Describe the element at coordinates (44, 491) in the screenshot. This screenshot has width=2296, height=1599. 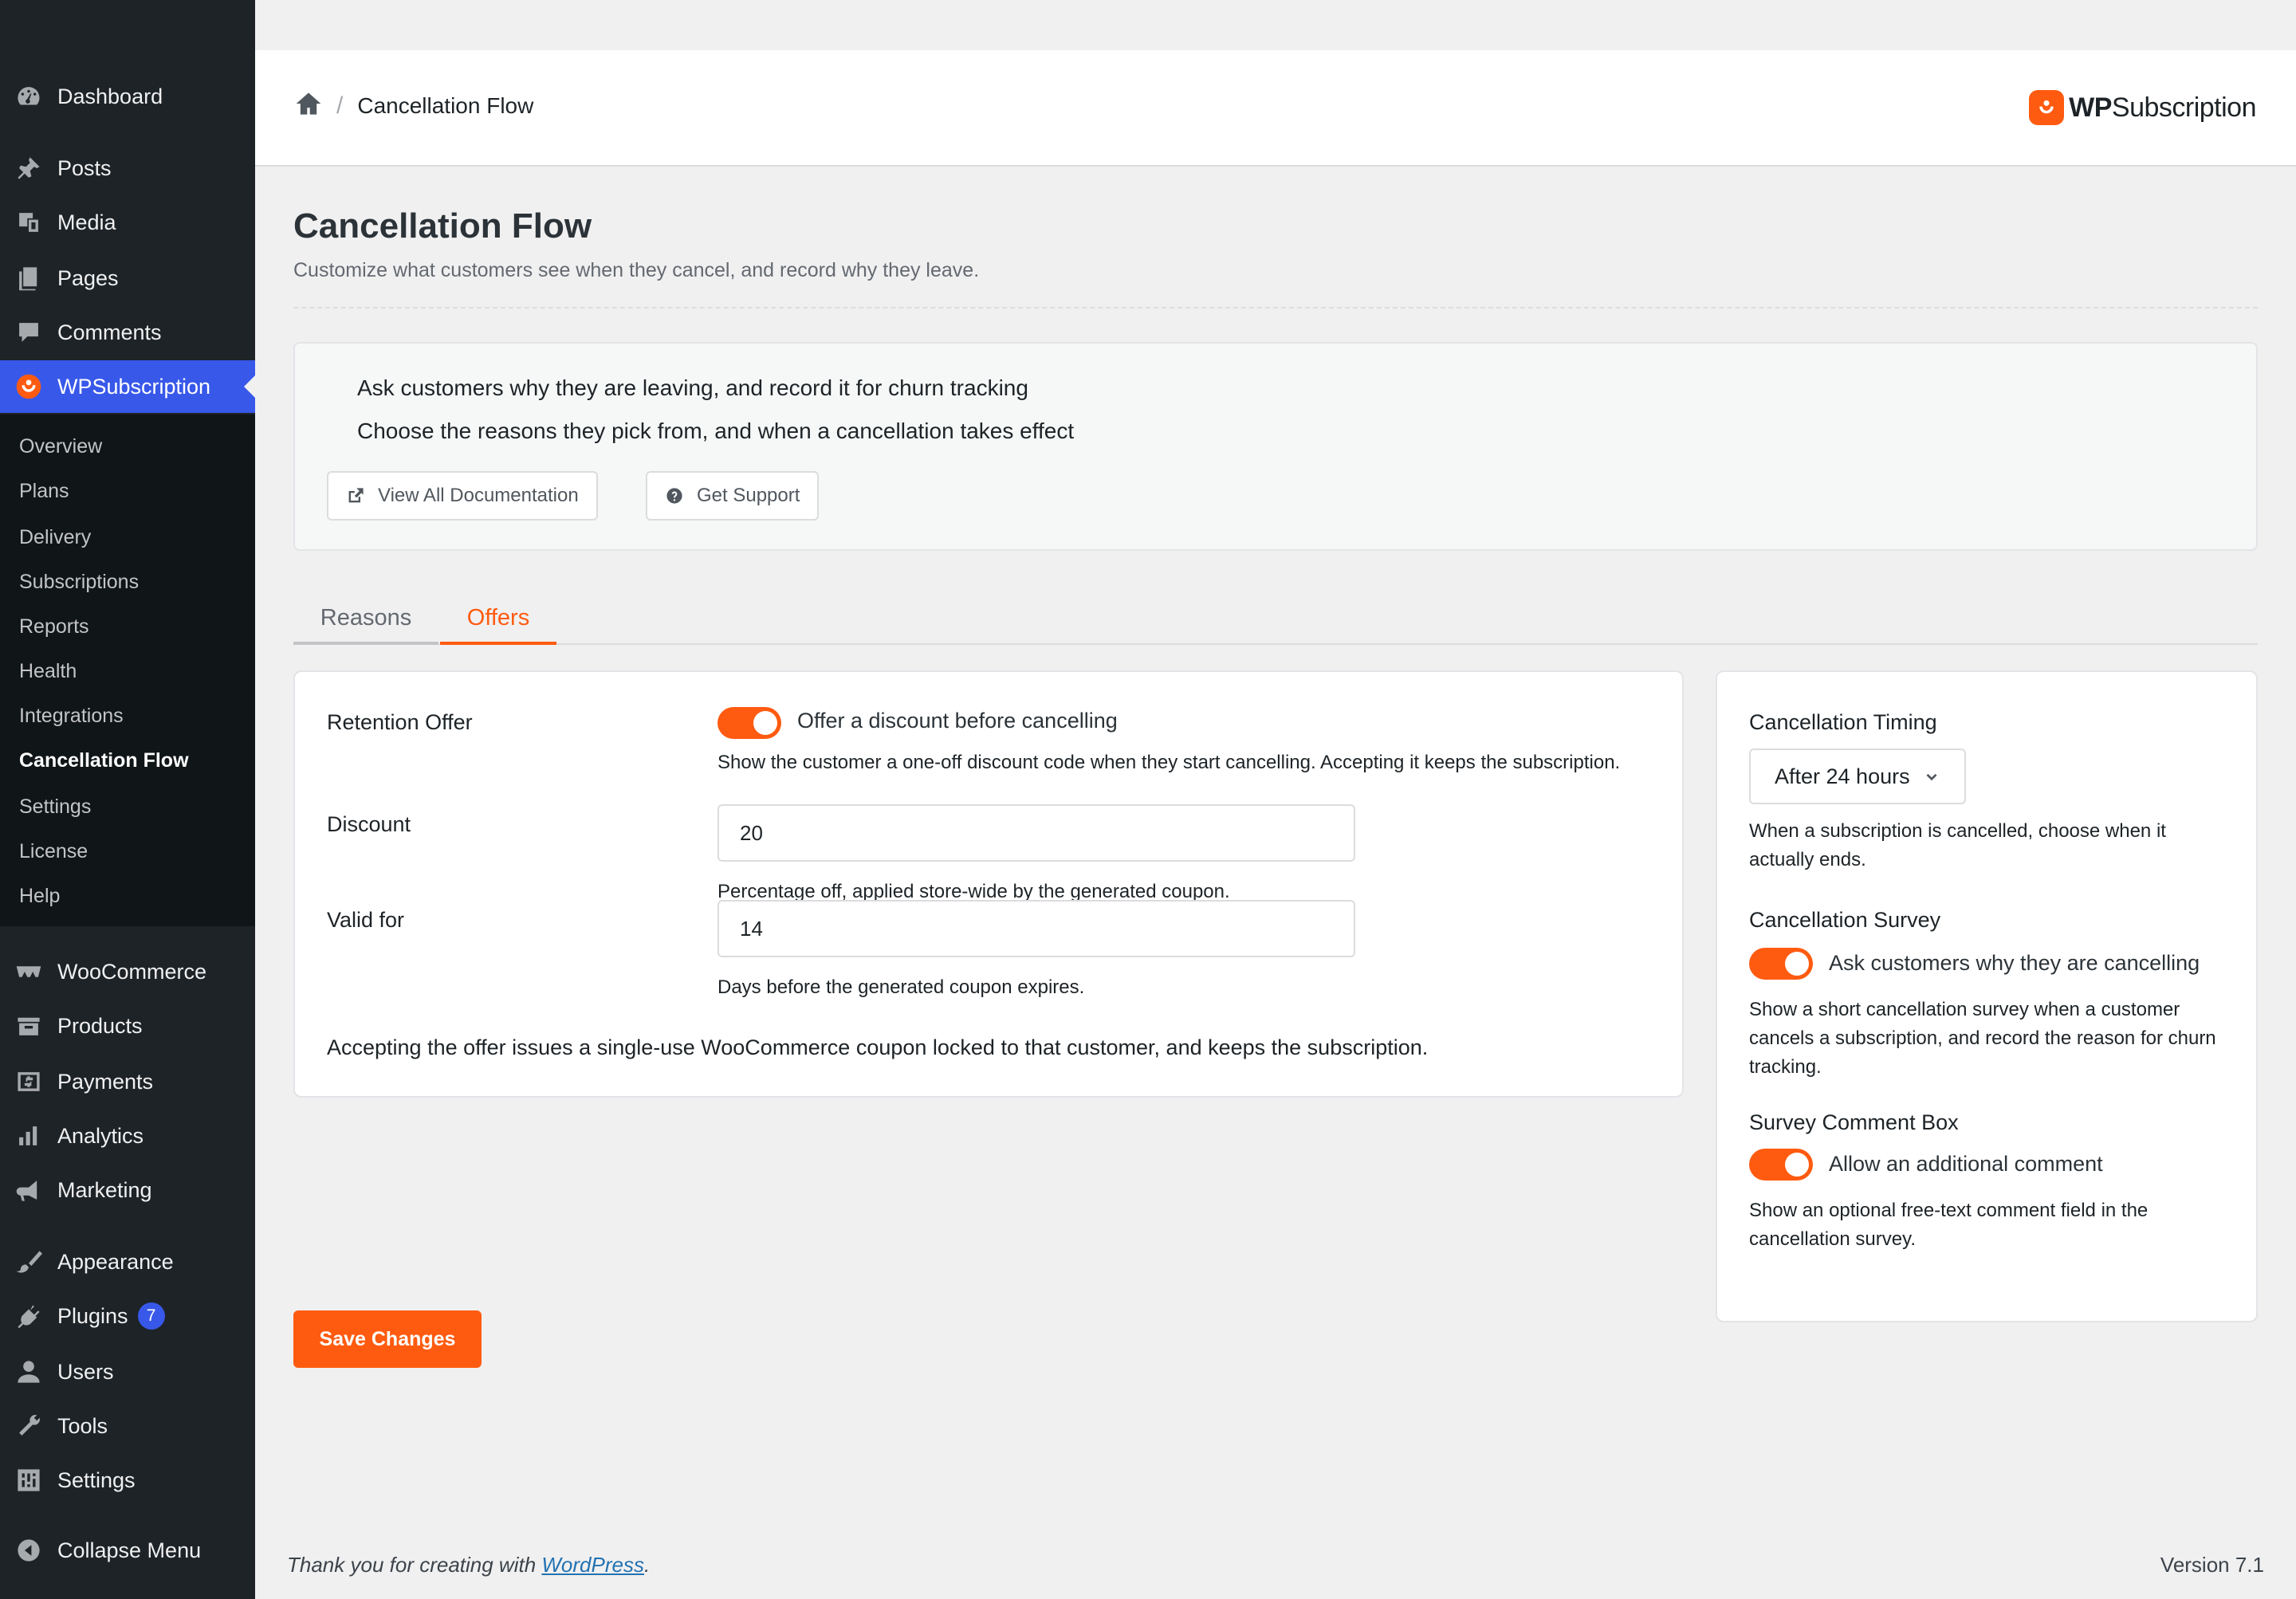
I see `submenu-plans: Plans` at that location.